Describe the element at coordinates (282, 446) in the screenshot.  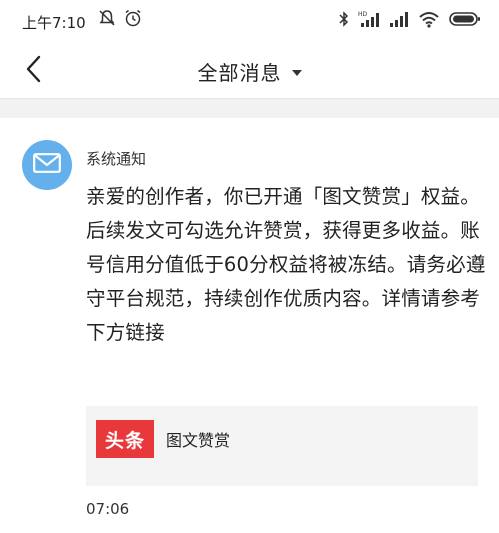
I see `link-card: 头条 图文赞赏` at that location.